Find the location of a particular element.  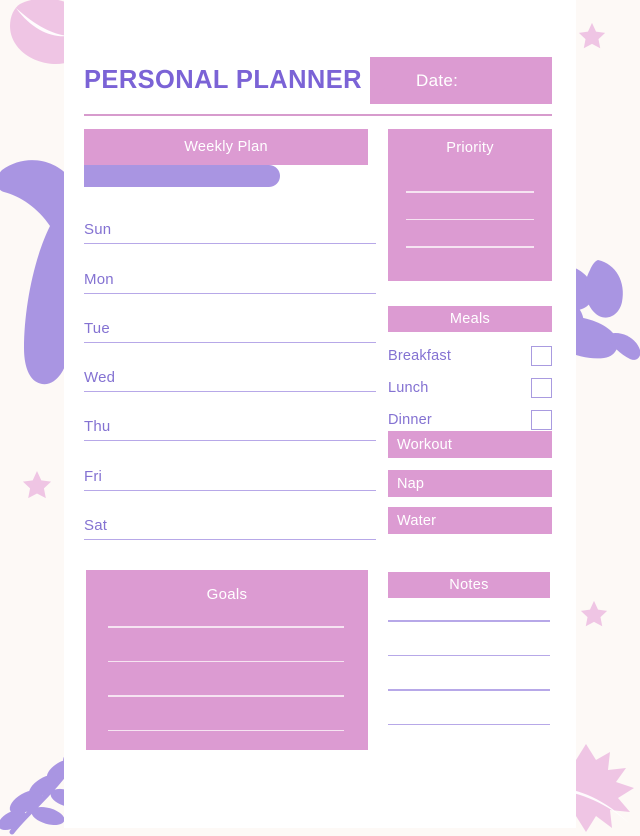

activity-bar-workout: Workout is located at coordinates (470, 444).